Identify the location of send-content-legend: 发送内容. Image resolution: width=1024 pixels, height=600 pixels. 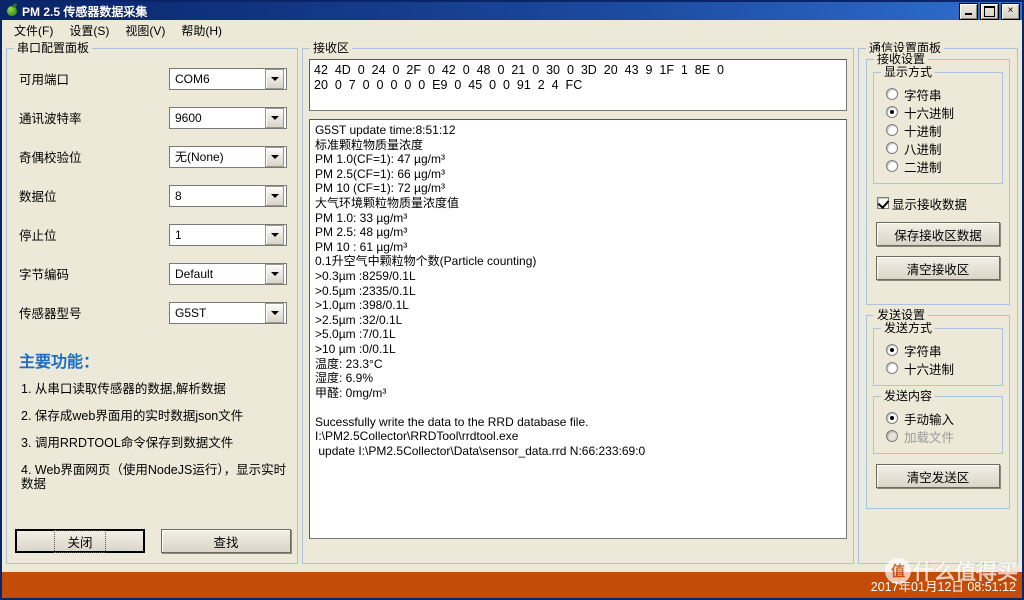
(908, 396).